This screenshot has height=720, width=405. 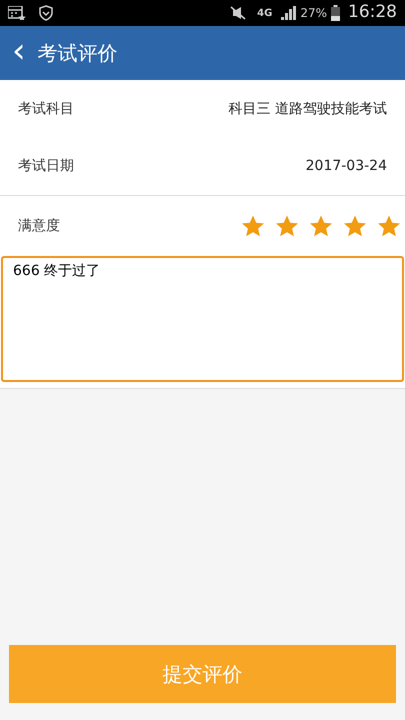 I want to click on battery-percent: 27%, so click(x=313, y=13).